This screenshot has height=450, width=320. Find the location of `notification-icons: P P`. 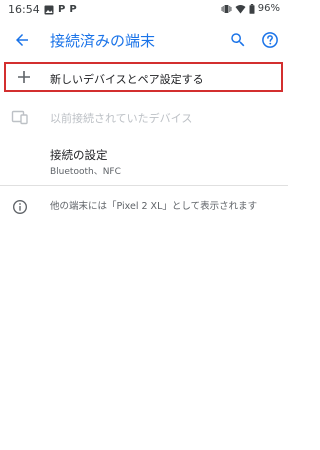

notification-icons: P P is located at coordinates (60, 10).